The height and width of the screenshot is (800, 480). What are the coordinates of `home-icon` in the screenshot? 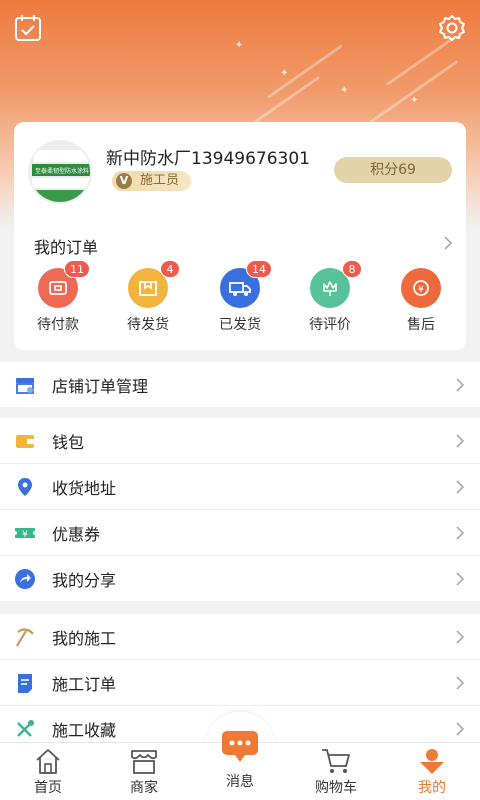 It's located at (48, 759).